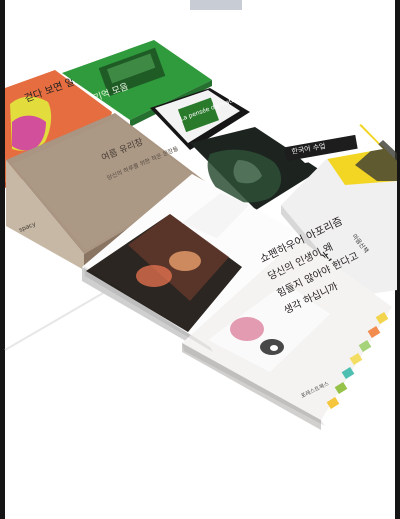 The height and width of the screenshot is (519, 400). Describe the element at coordinates (216, 5) in the screenshot. I see `top-object` at that location.